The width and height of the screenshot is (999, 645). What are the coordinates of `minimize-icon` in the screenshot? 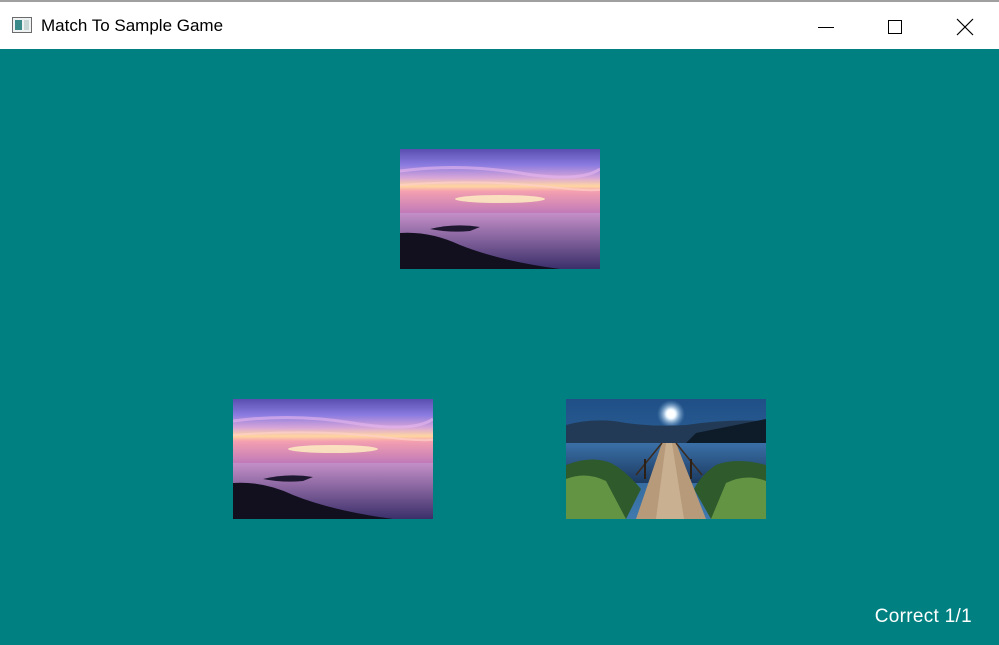 It's located at (826, 27).